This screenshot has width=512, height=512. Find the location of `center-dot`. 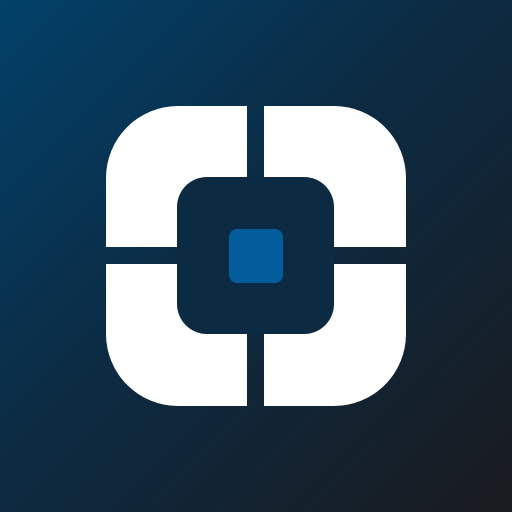

center-dot is located at coordinates (256, 256).